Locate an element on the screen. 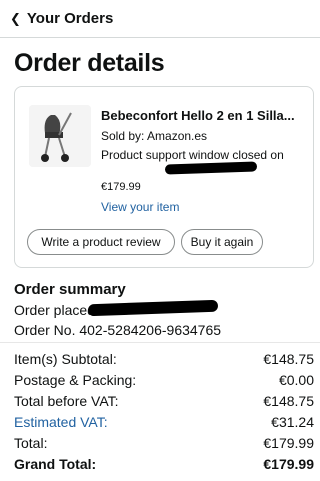 This screenshot has width=320, height=481. order-placed-label: Order placed is located at coordinates (54, 310).